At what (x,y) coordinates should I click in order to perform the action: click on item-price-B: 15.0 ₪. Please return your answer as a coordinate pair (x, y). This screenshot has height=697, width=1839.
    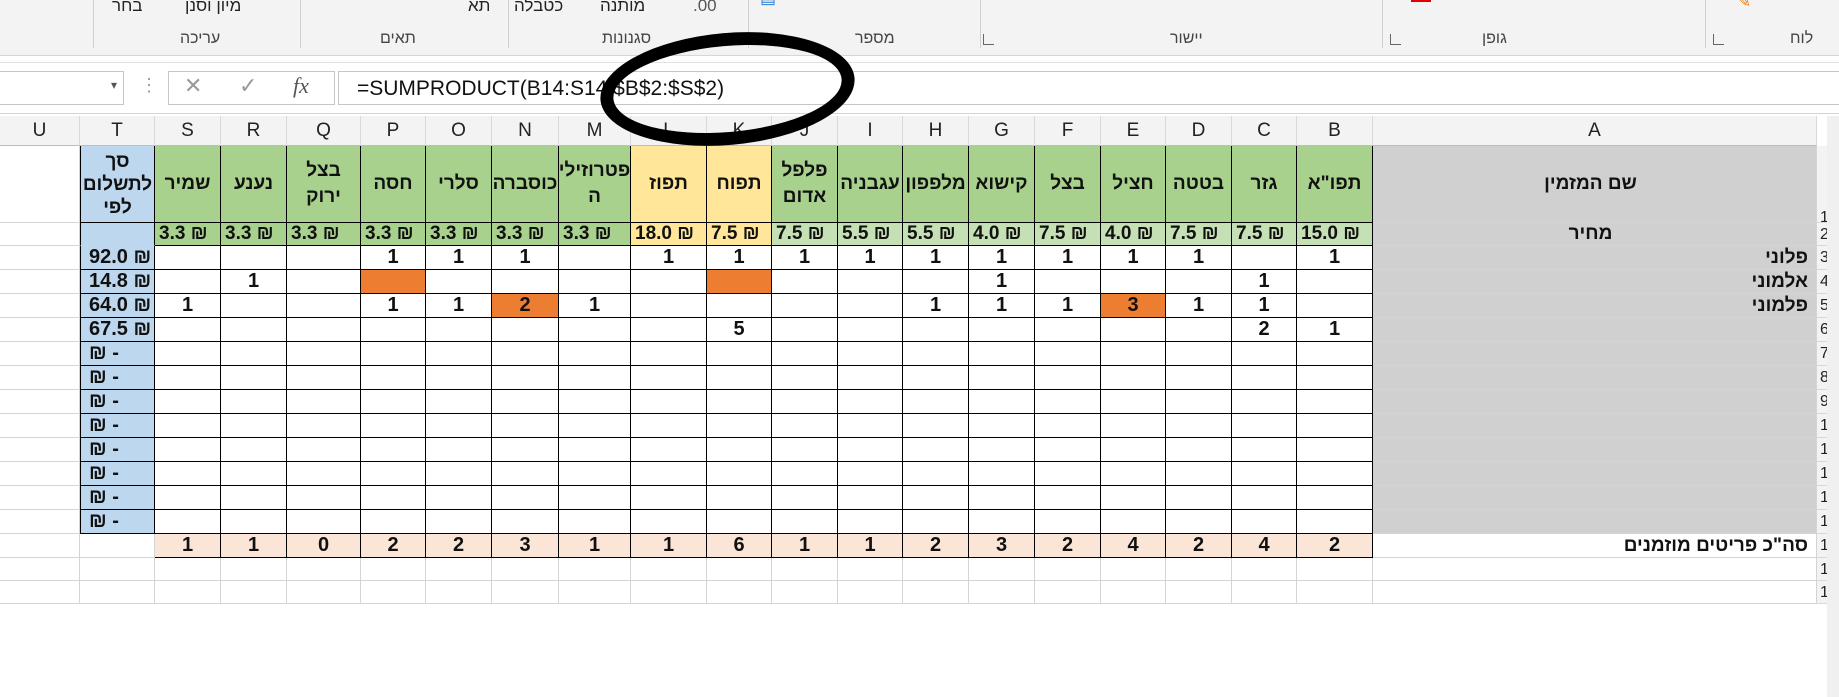
    Looking at the image, I should click on (1335, 234).